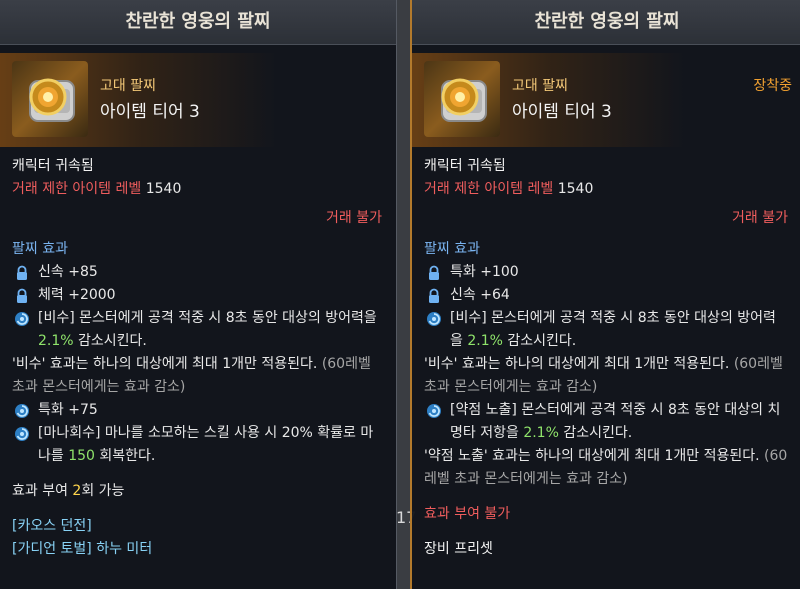  Describe the element at coordinates (403, 294) in the screenshot. I see `background-divider` at that location.